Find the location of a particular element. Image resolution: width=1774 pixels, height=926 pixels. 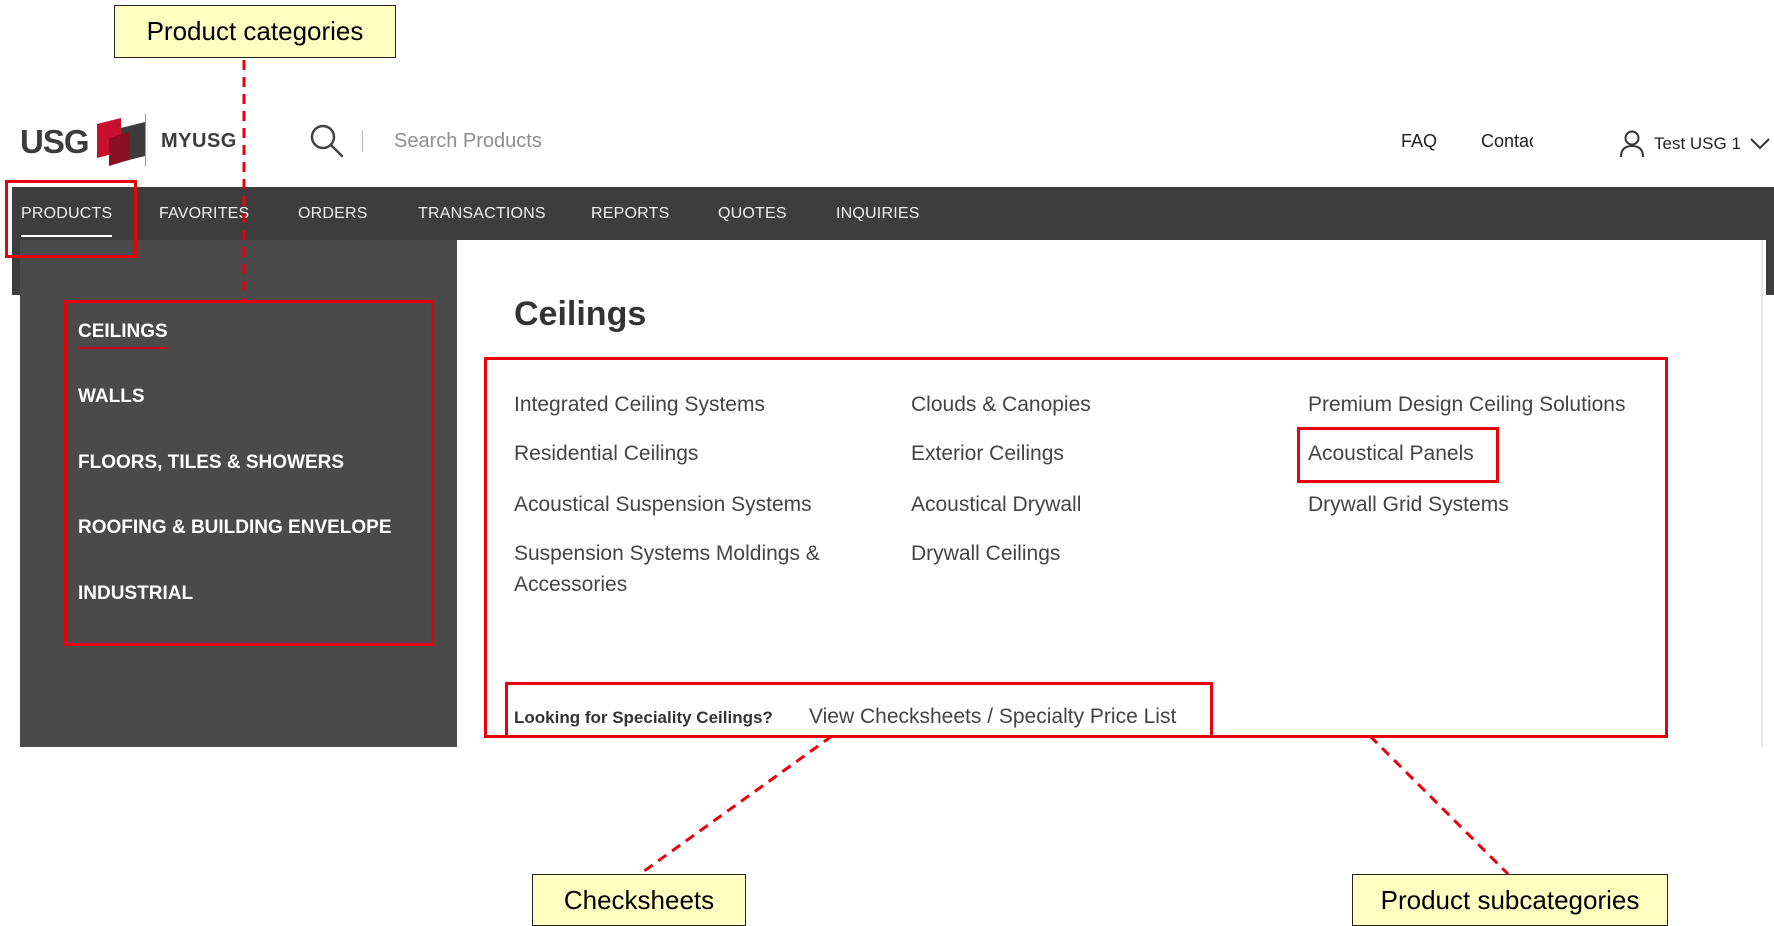

callout-product-subcategories: Product subcategories is located at coordinates (1510, 900).